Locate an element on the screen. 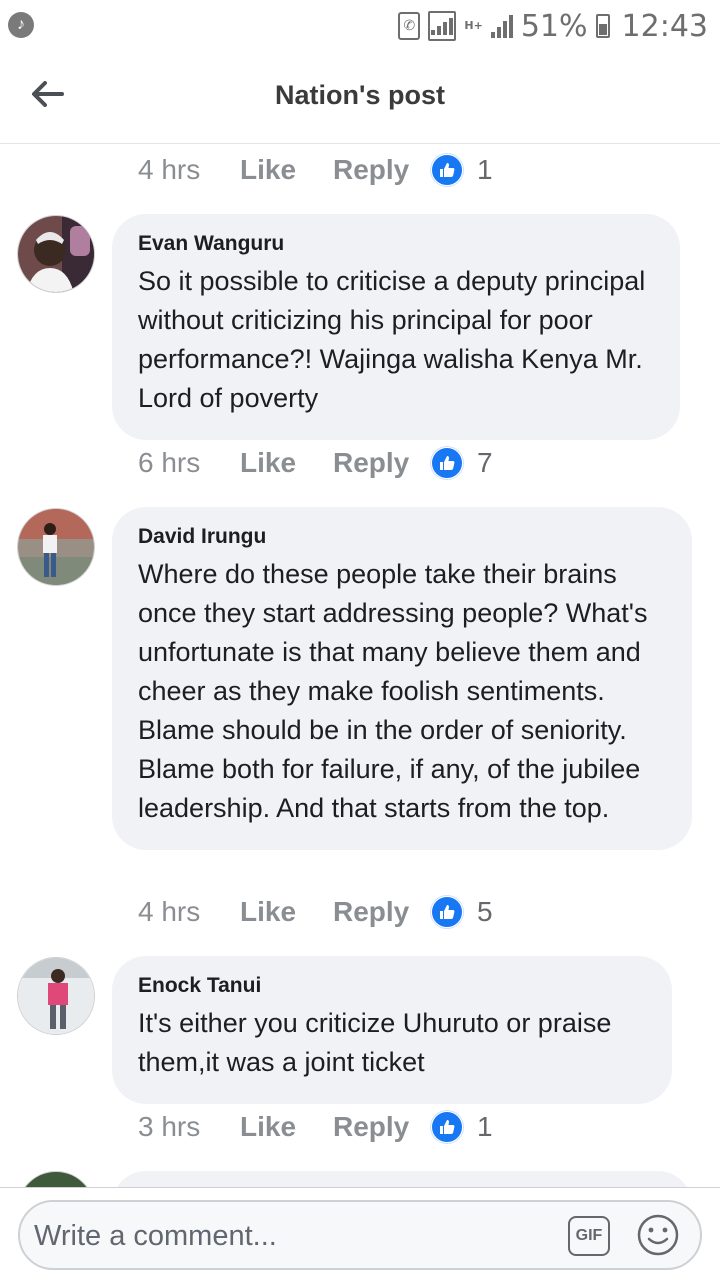 This screenshot has height=1280, width=720. comment-timestamp: 6 hrs is located at coordinates (169, 462).